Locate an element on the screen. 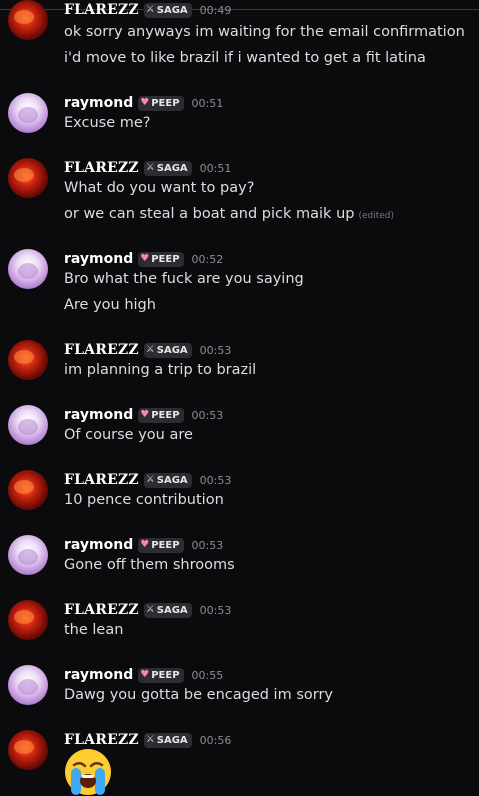 This screenshot has width=479, height=796. timestamp: 00:49 is located at coordinates (215, 10).